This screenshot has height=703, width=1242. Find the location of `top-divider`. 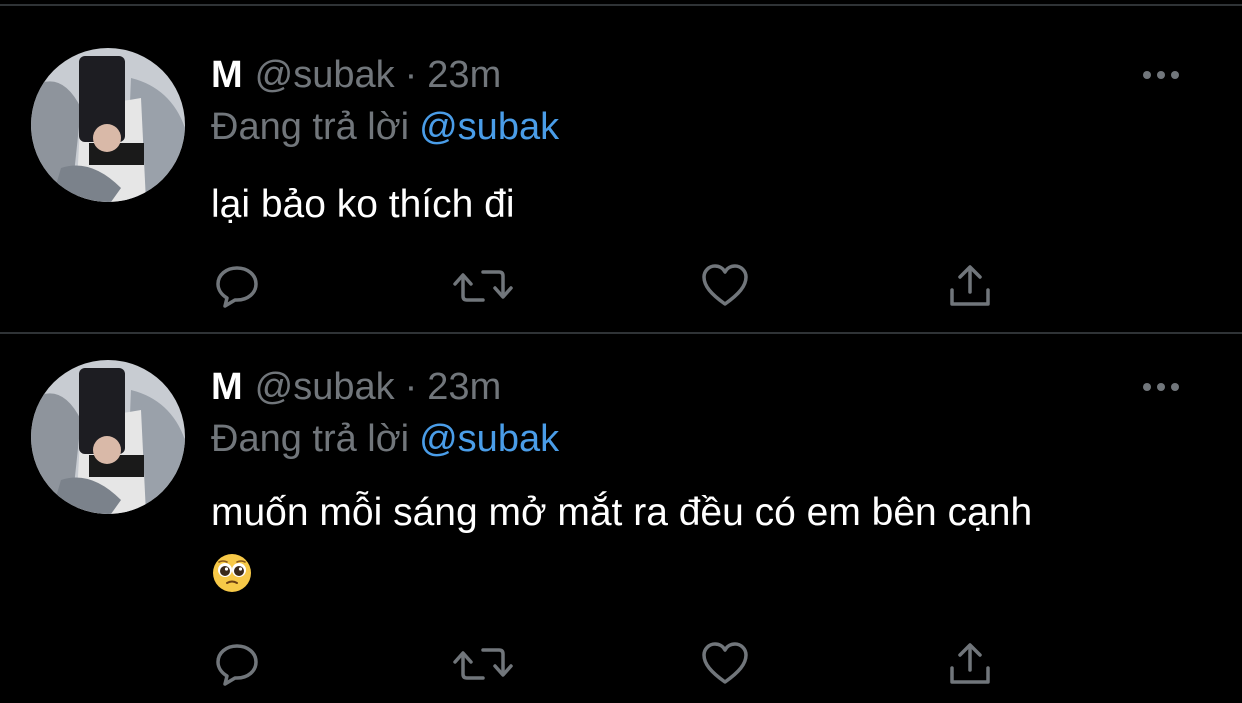

top-divider is located at coordinates (621, 3).